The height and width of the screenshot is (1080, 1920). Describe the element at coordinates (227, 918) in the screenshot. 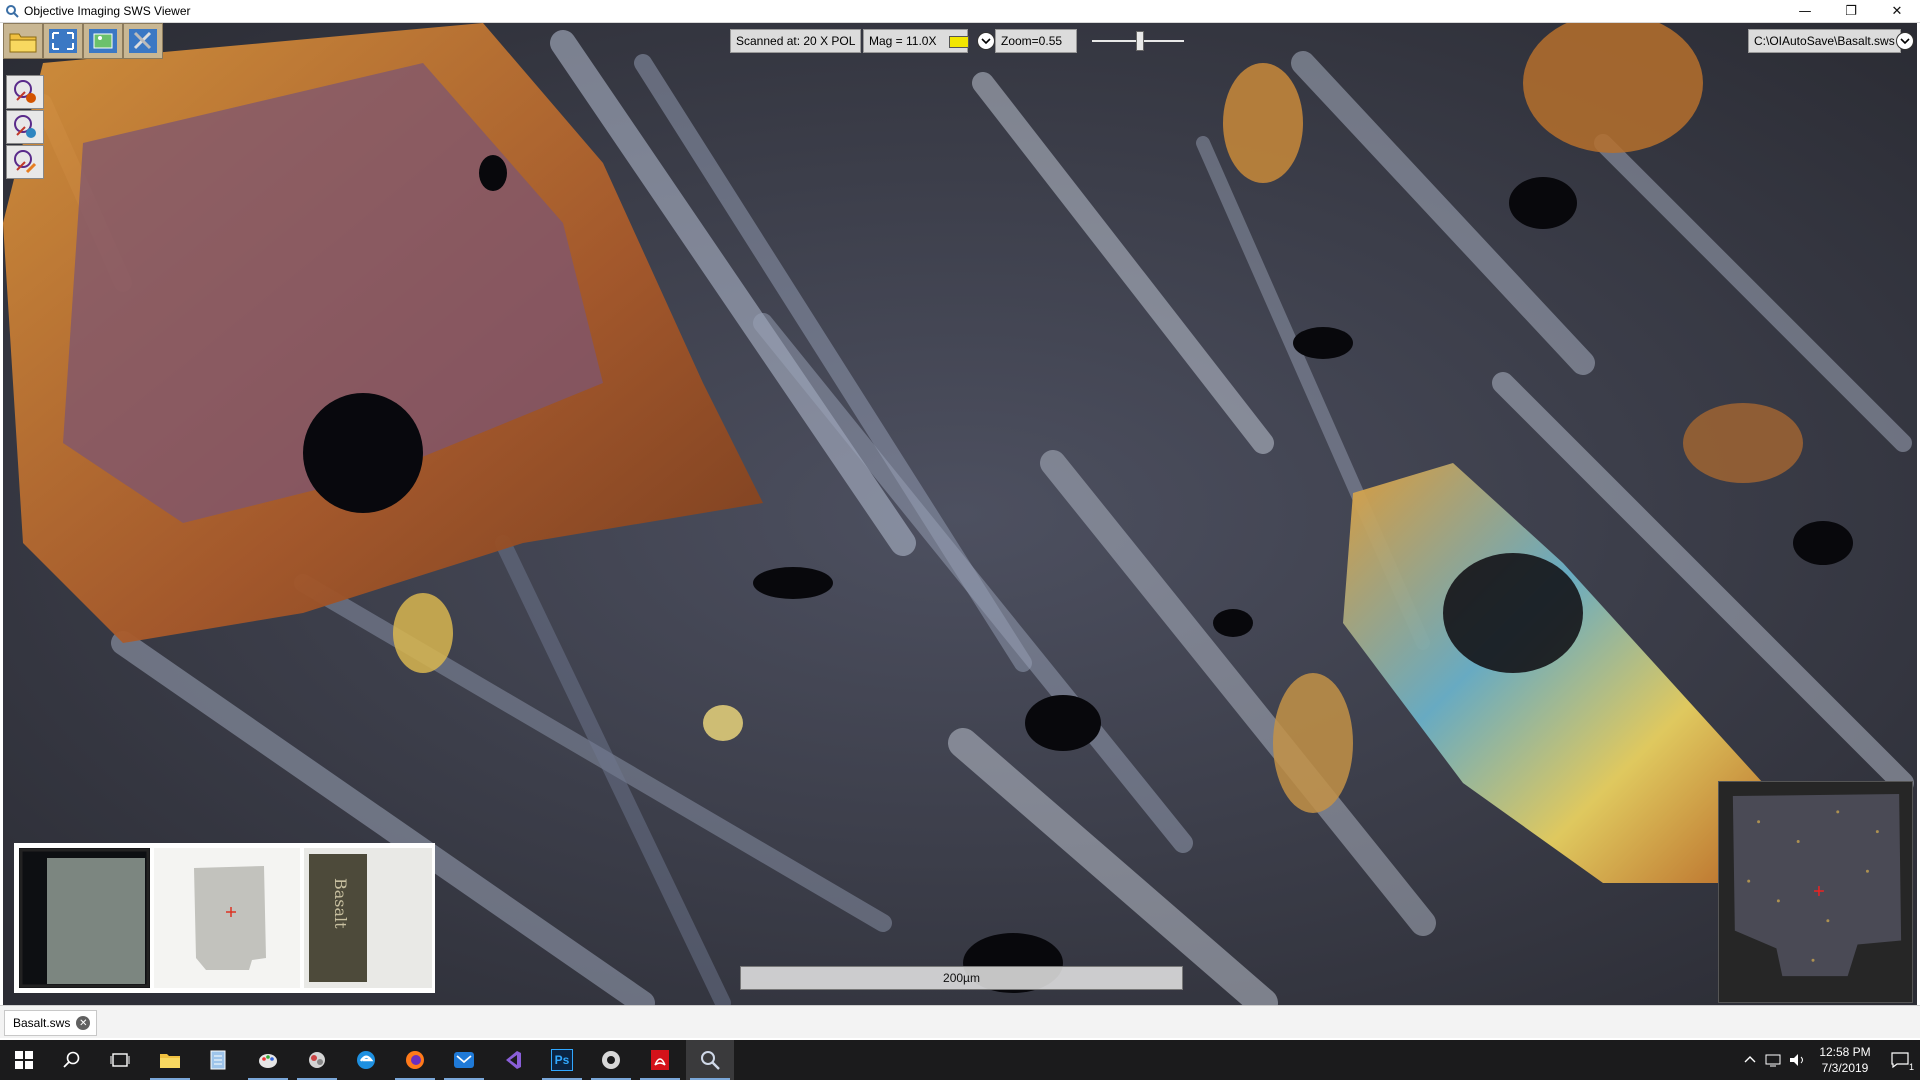

I see `slide-overview-thumbnail` at that location.